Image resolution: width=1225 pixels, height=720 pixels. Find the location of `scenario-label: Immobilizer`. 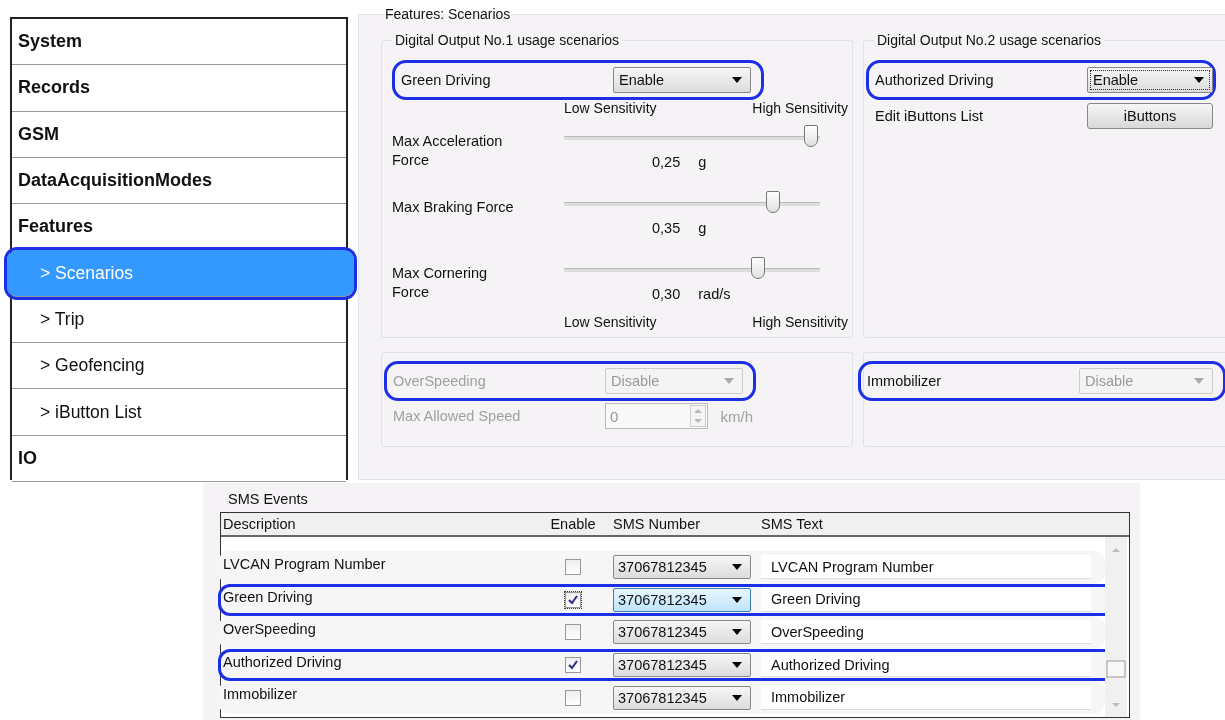

scenario-label: Immobilizer is located at coordinates (905, 381).